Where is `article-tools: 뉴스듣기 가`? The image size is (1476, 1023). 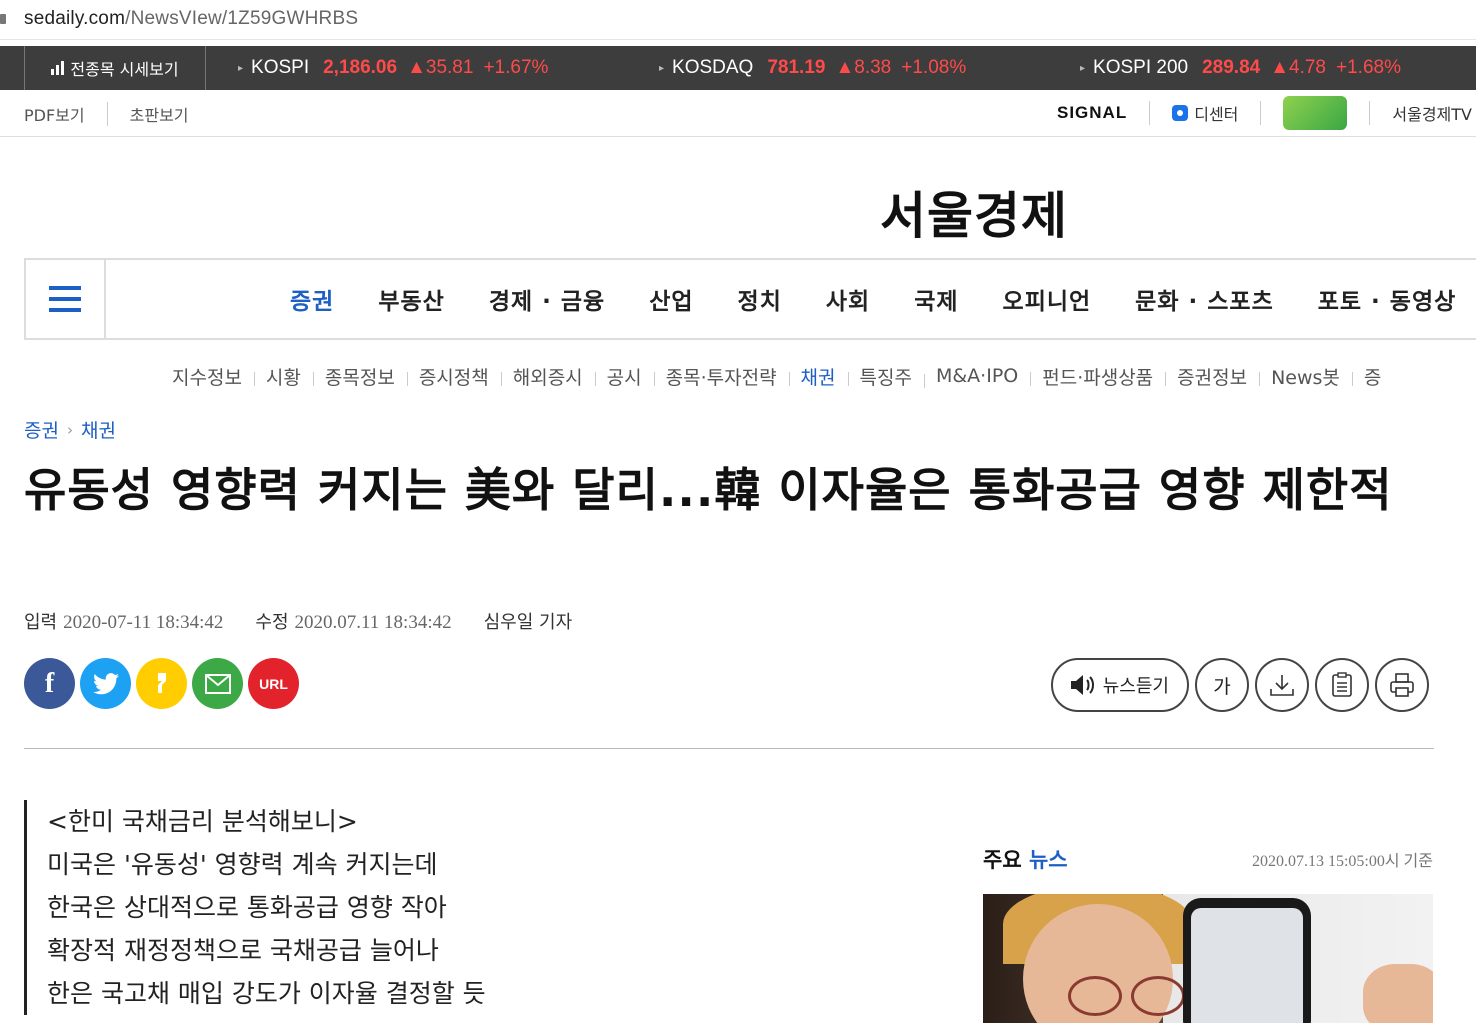 article-tools: 뉴스듣기 가 is located at coordinates (1239, 685).